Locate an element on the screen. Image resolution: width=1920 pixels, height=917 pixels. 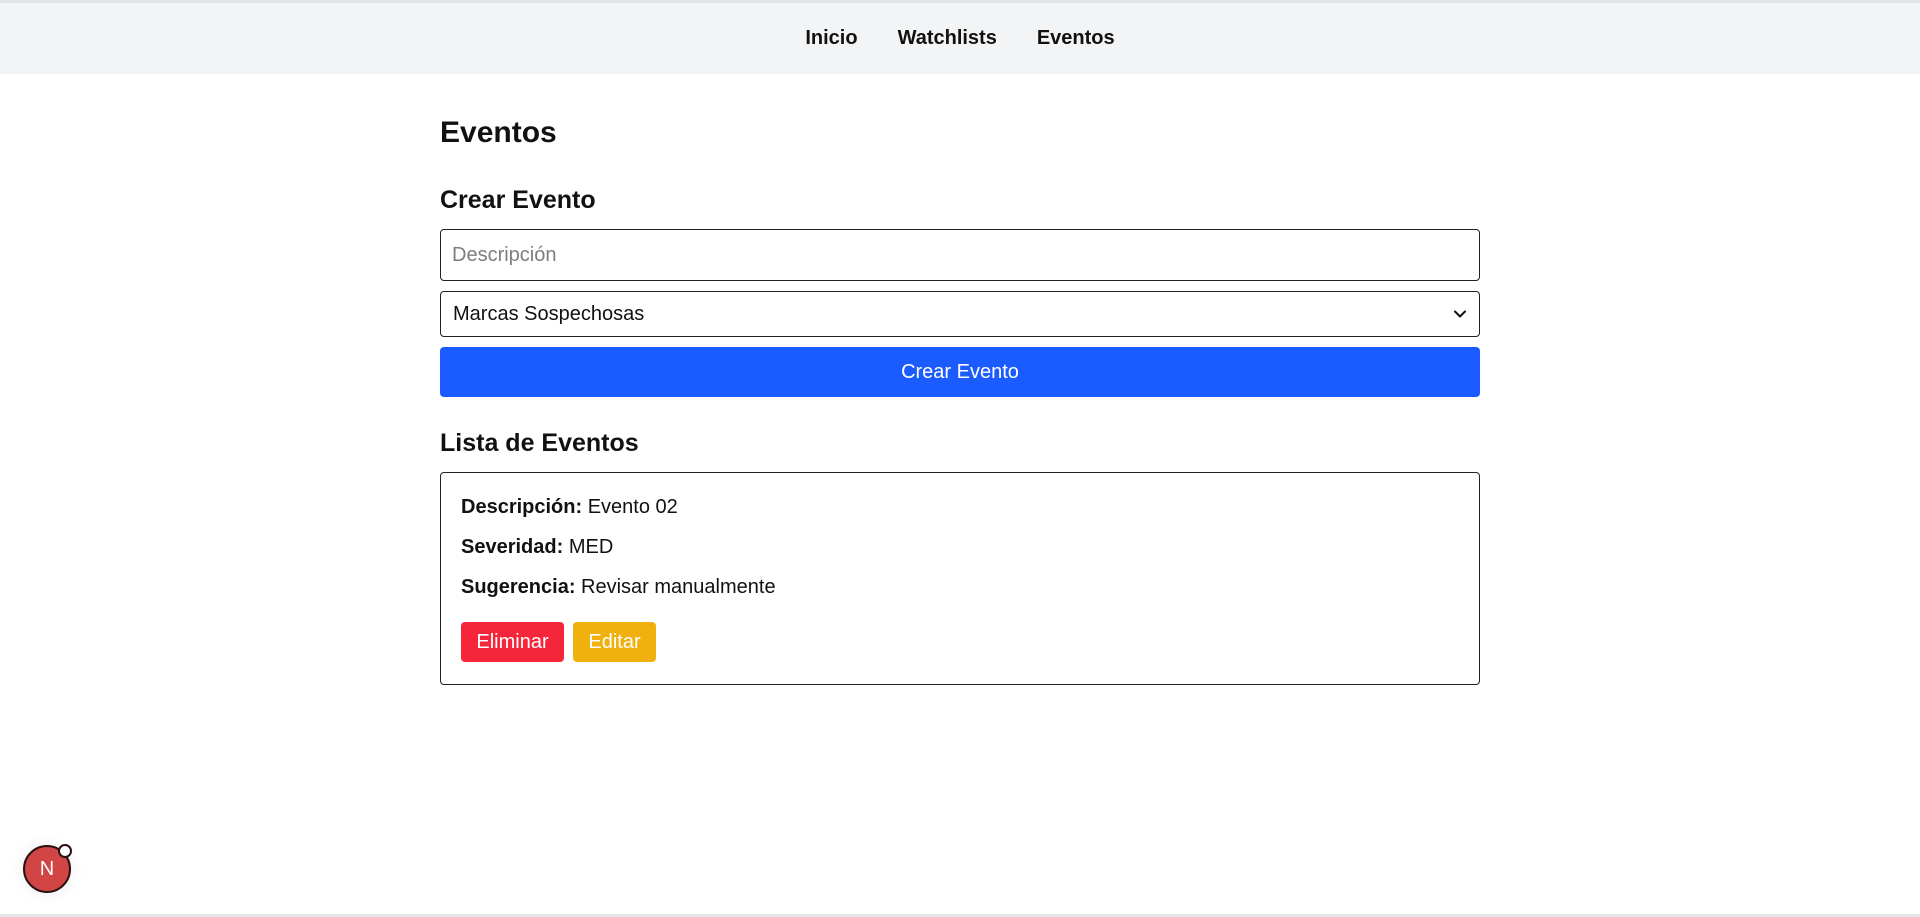
nav-link-eventos: Eventos is located at coordinates (1076, 38).